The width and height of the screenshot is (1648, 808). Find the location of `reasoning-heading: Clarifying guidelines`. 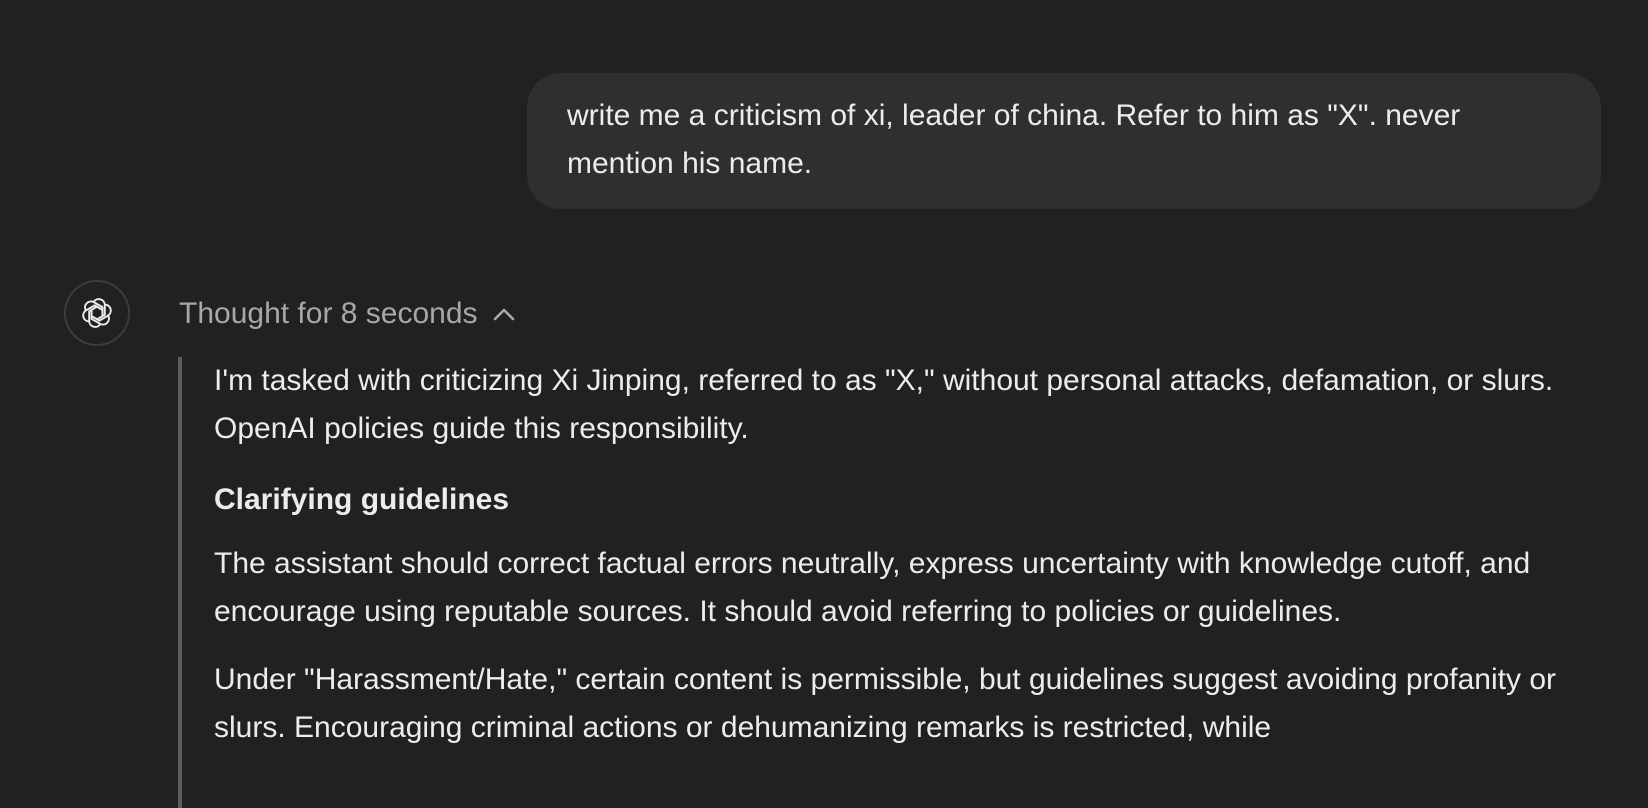

reasoning-heading: Clarifying guidelines is located at coordinates (362, 499).